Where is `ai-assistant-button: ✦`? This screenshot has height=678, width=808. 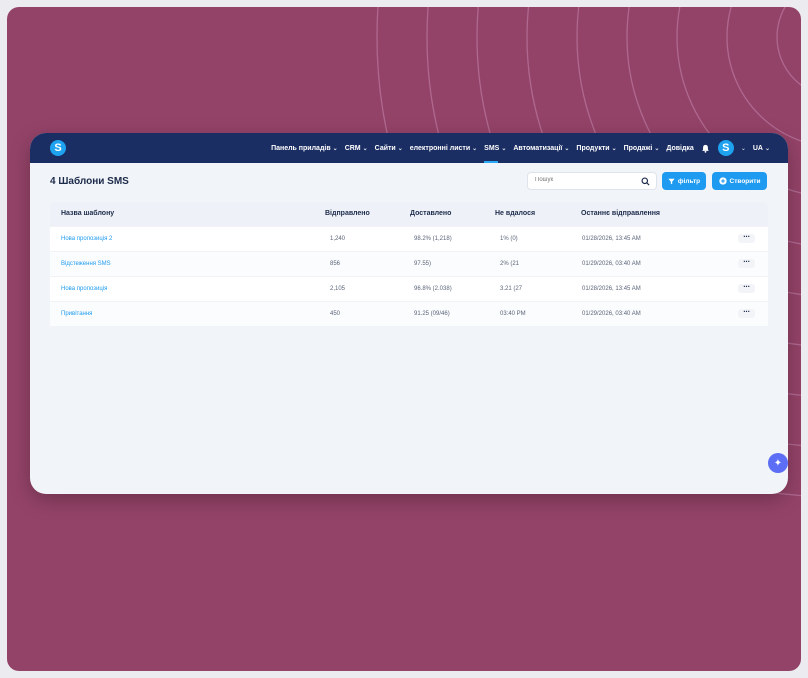 ai-assistant-button: ✦ is located at coordinates (778, 463).